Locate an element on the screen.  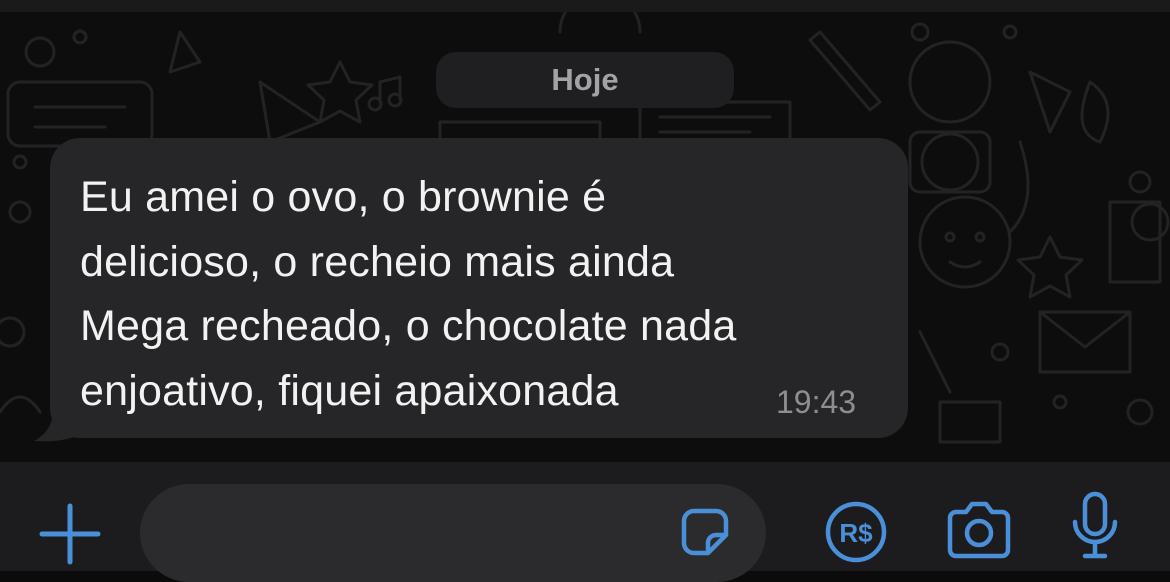
sticker-icon is located at coordinates (705, 532).